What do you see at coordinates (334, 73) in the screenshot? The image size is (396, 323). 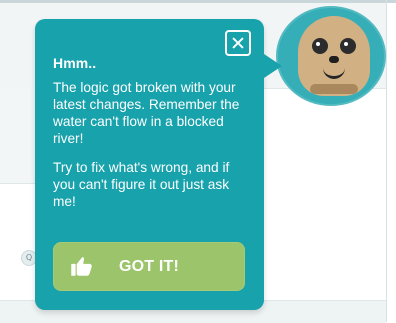 I see `mascot-mouth` at bounding box center [334, 73].